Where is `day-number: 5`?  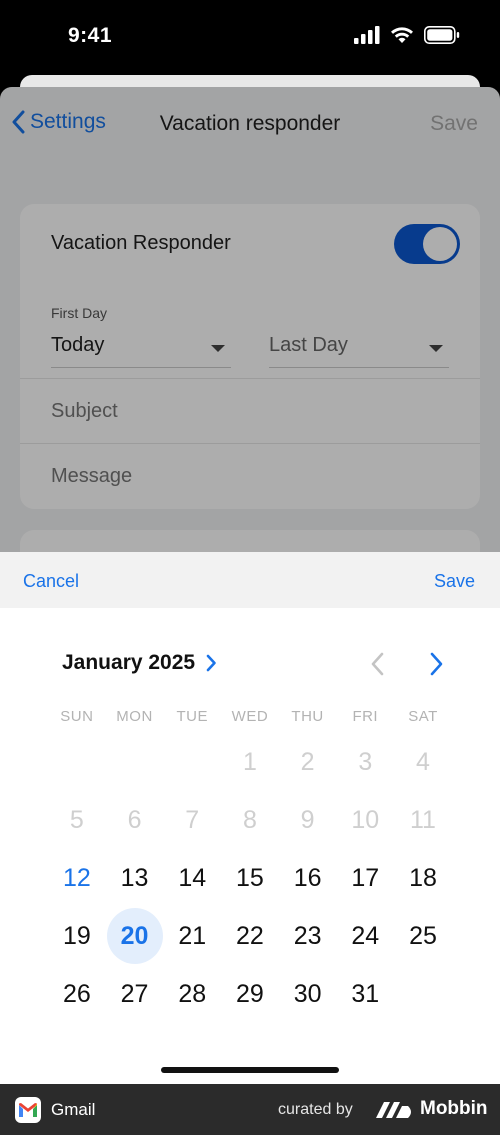
day-number: 5 is located at coordinates (76, 819).